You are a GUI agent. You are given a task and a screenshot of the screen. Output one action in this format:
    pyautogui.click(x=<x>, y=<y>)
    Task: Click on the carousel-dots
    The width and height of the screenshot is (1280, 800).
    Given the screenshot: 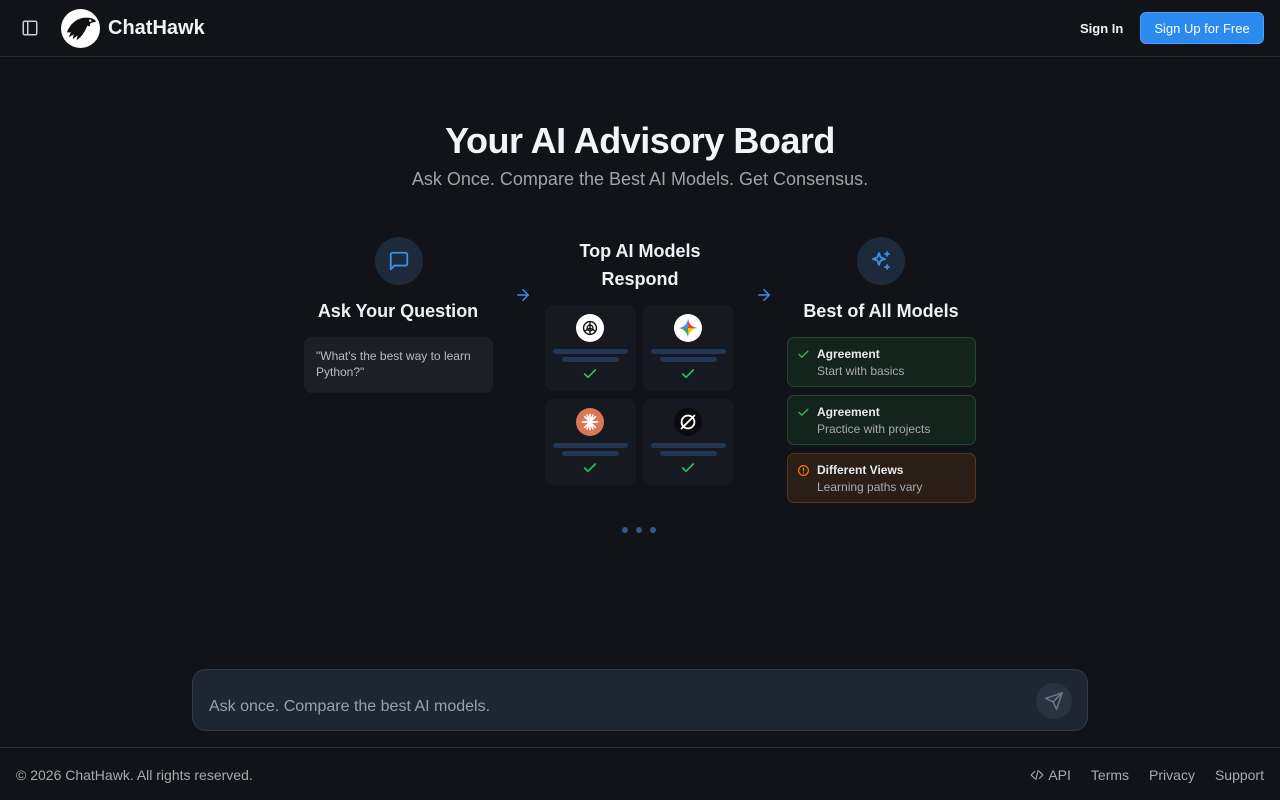 What is the action you would take?
    pyautogui.click(x=639, y=530)
    